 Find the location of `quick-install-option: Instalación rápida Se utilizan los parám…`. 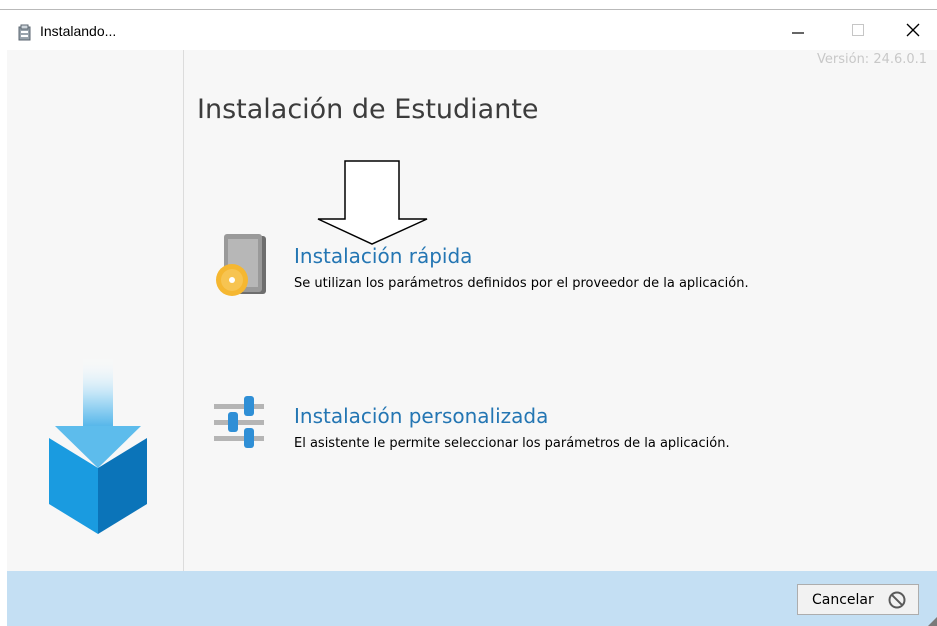

quick-install-option: Instalación rápida Se utilizan los parám… is located at coordinates (562, 266).